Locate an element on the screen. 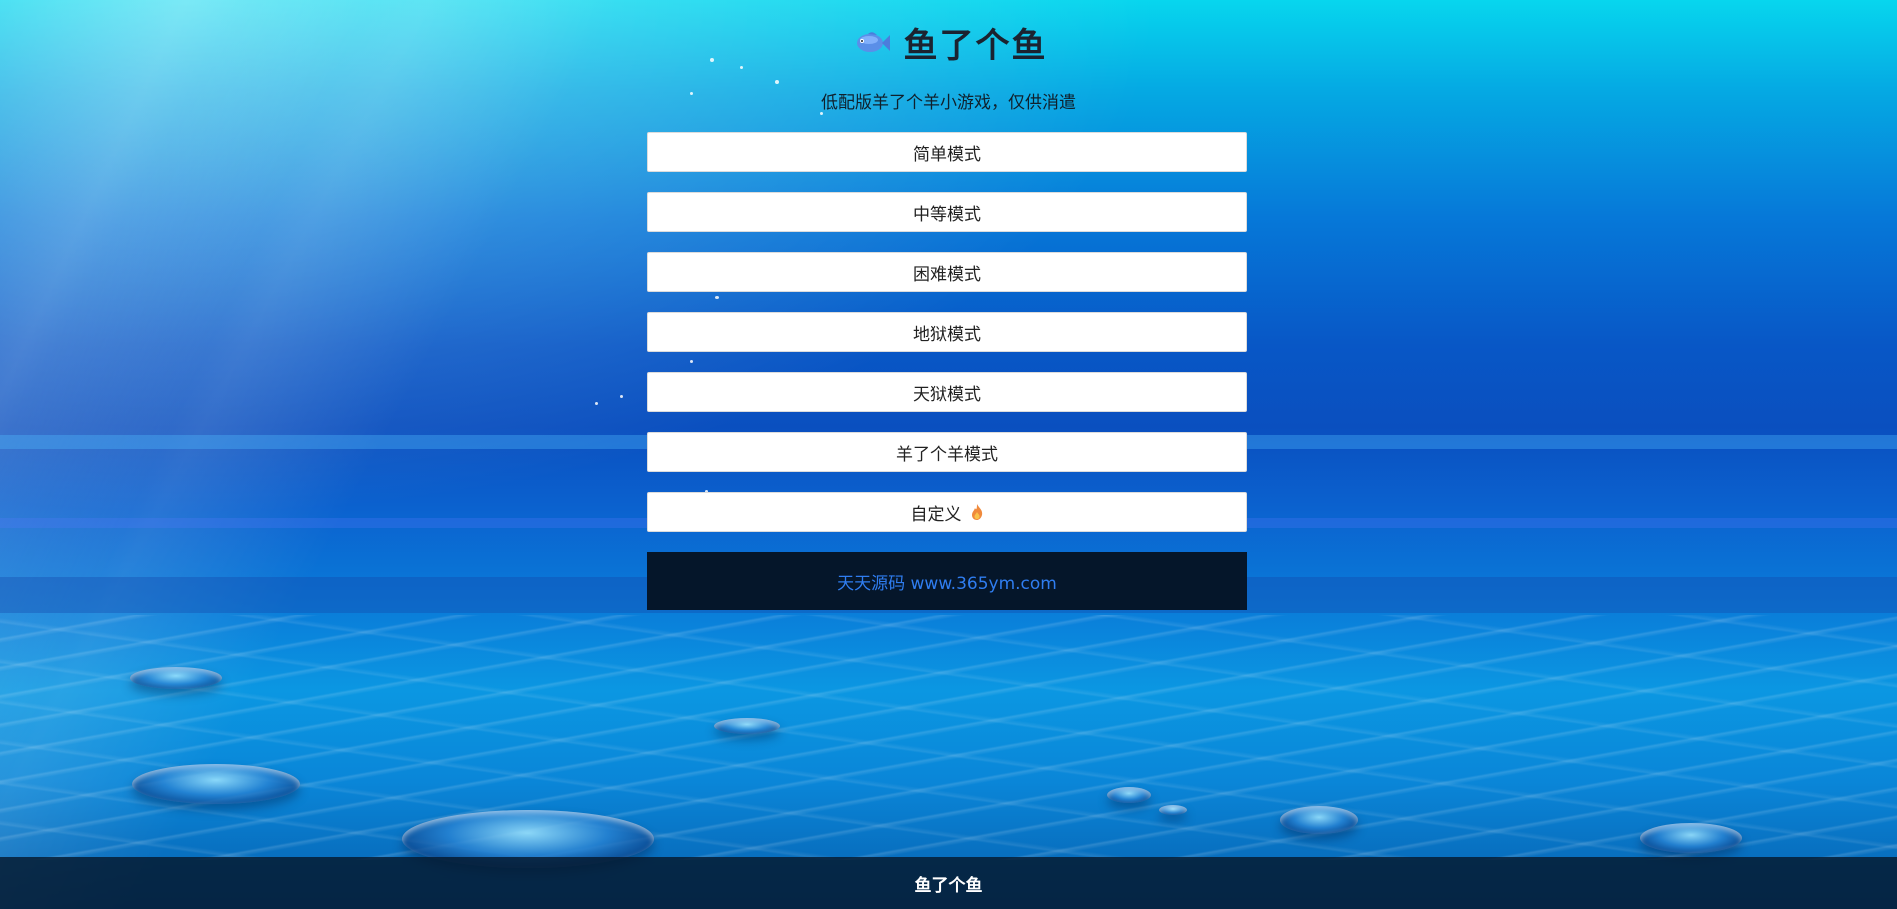  button-label: 天狱模式 is located at coordinates (947, 394).